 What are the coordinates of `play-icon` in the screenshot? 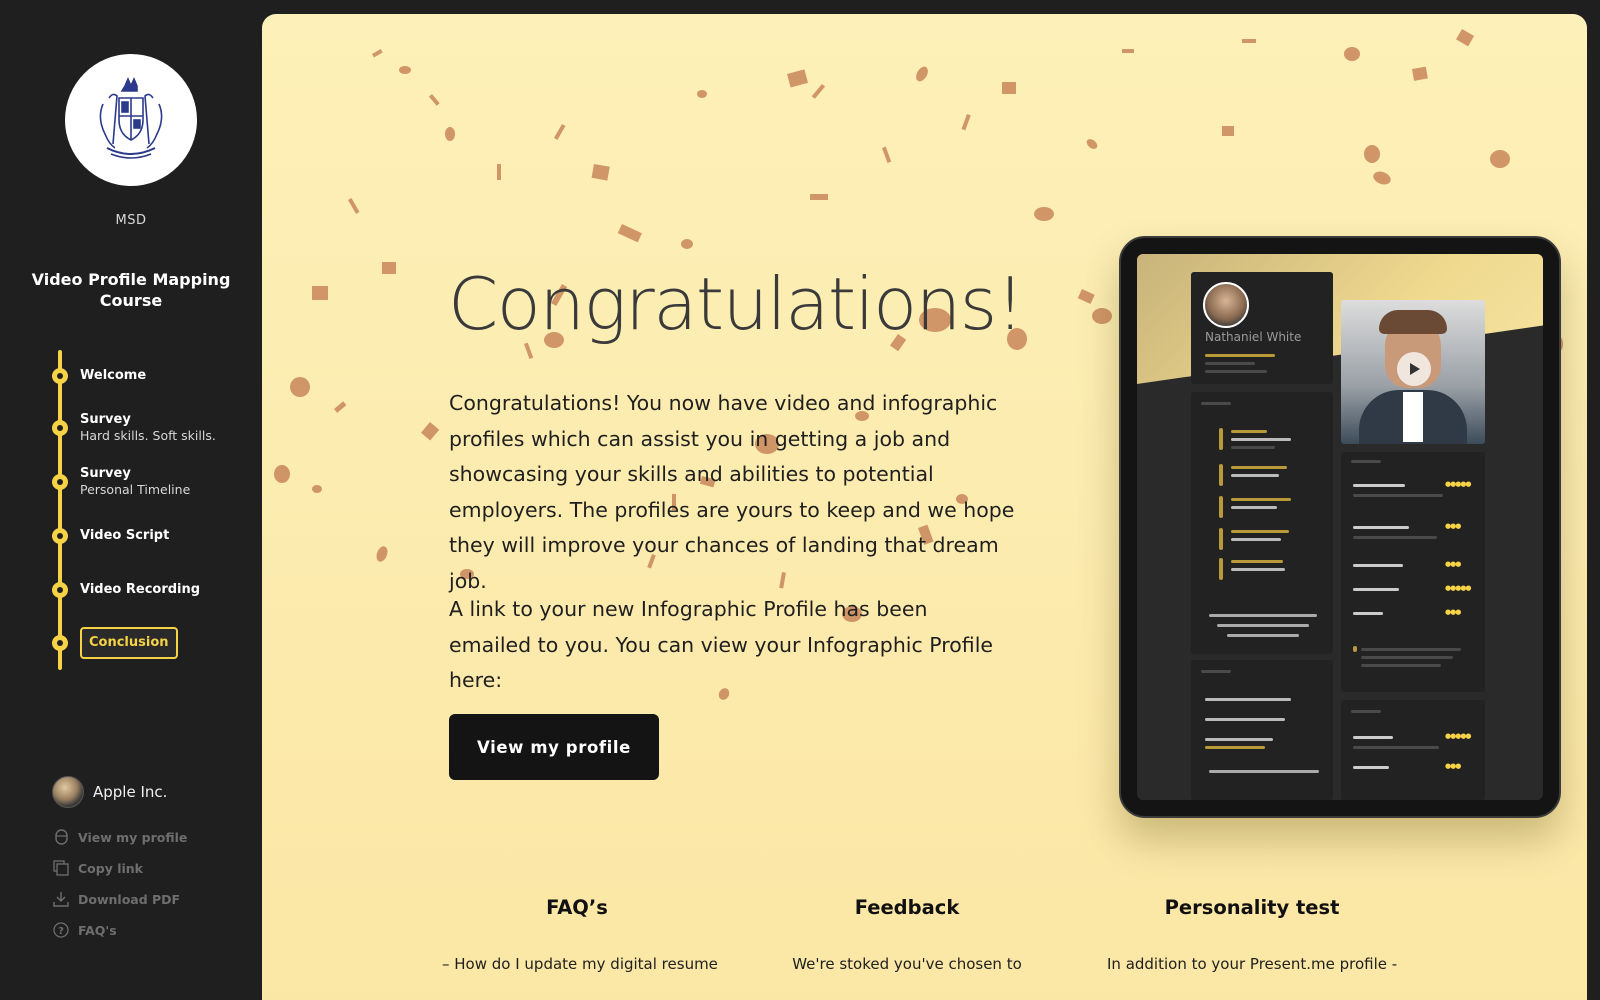 It's located at (1414, 369).